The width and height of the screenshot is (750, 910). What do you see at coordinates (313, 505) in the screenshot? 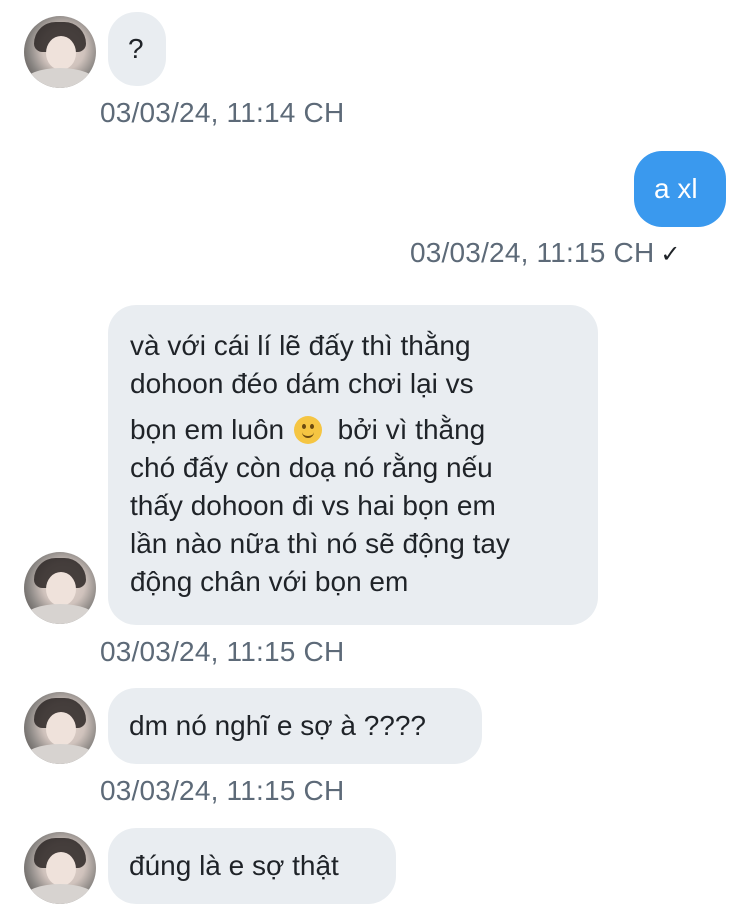
I see `message-line: thấy dohoon đi vs hai bọn em` at bounding box center [313, 505].